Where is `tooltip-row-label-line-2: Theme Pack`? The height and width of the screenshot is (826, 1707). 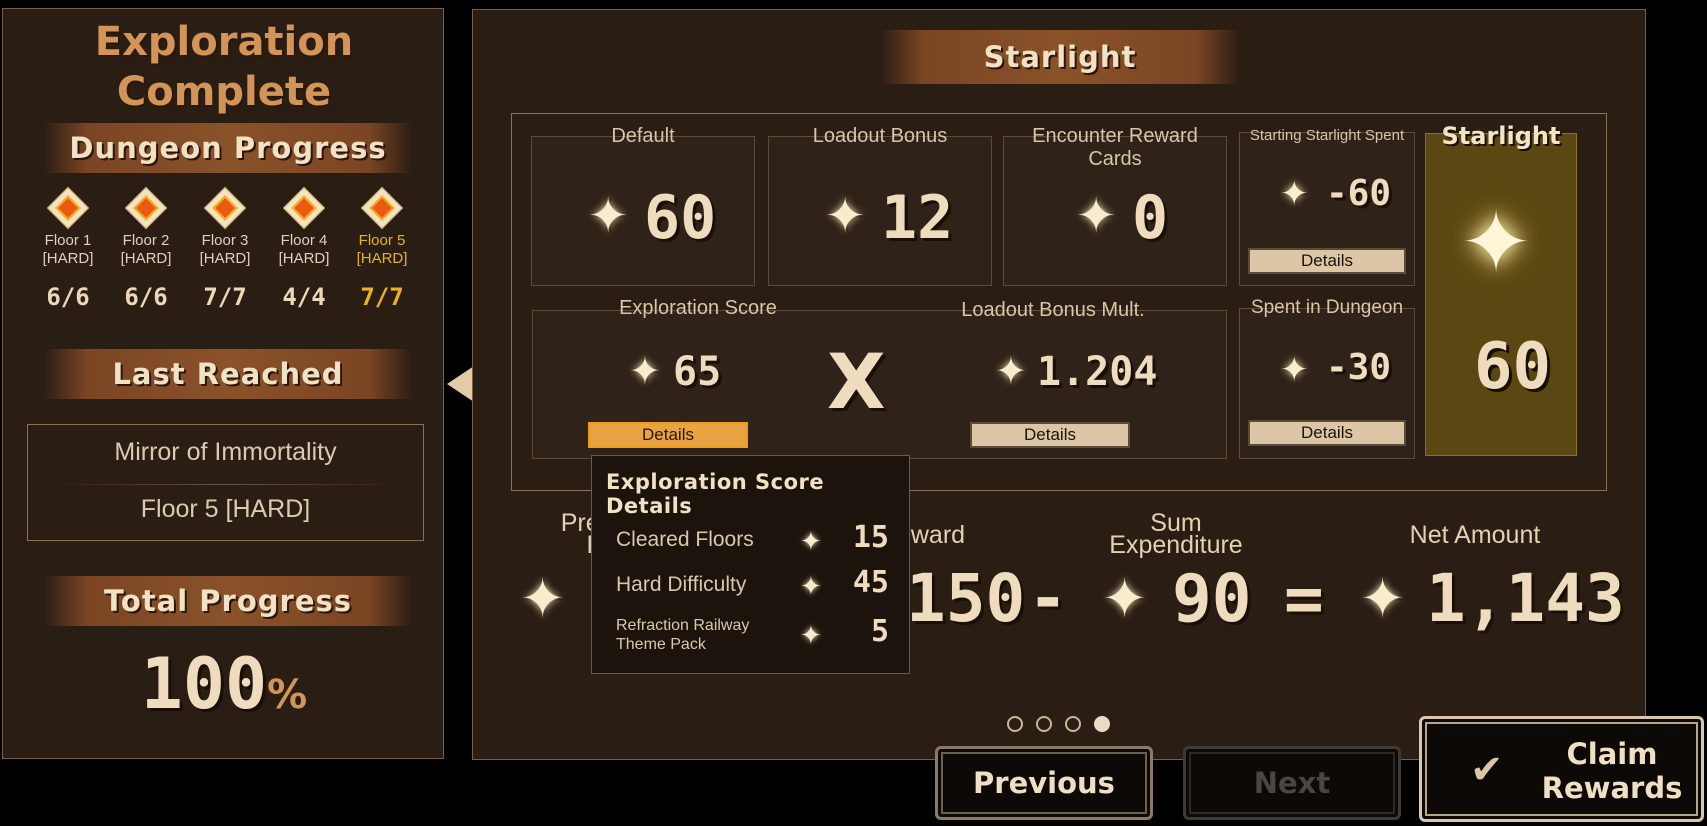
tooltip-row-label-line-2: Theme Pack is located at coordinates (661, 644).